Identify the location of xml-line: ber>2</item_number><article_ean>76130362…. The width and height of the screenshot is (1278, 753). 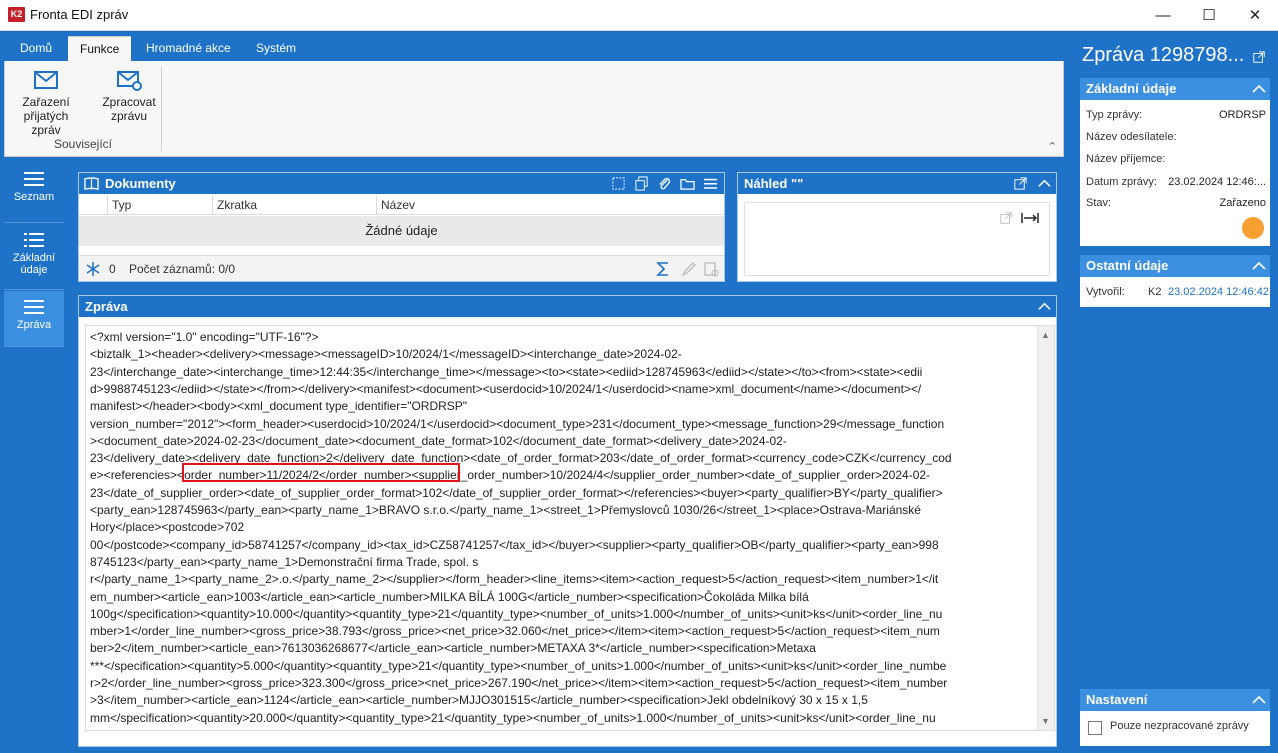
(453, 648).